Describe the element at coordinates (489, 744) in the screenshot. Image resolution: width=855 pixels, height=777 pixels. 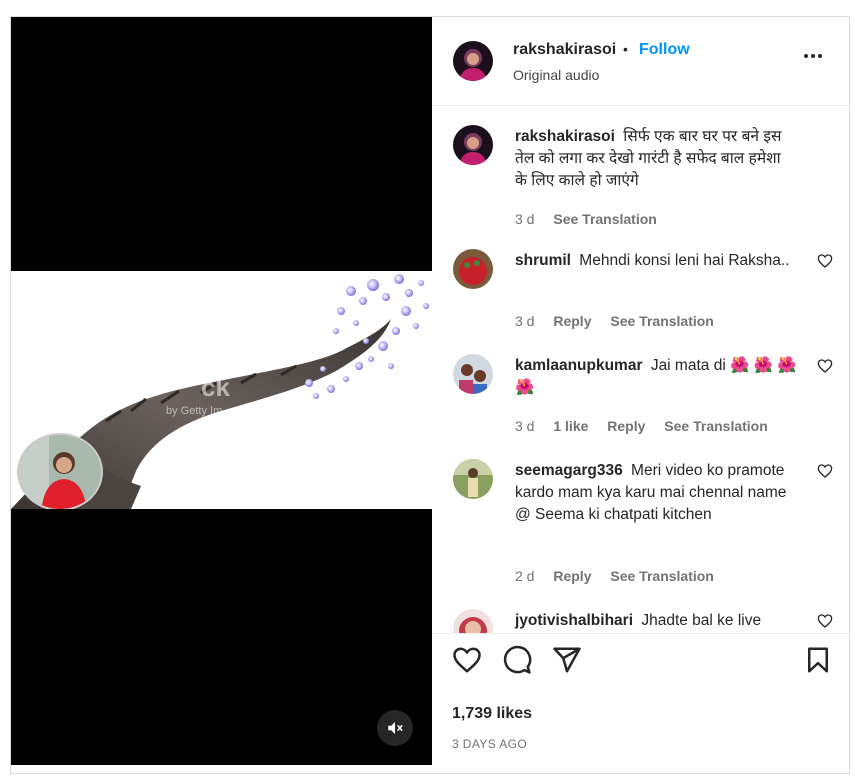
I see `post-date: 3 DAYS AGO` at that location.